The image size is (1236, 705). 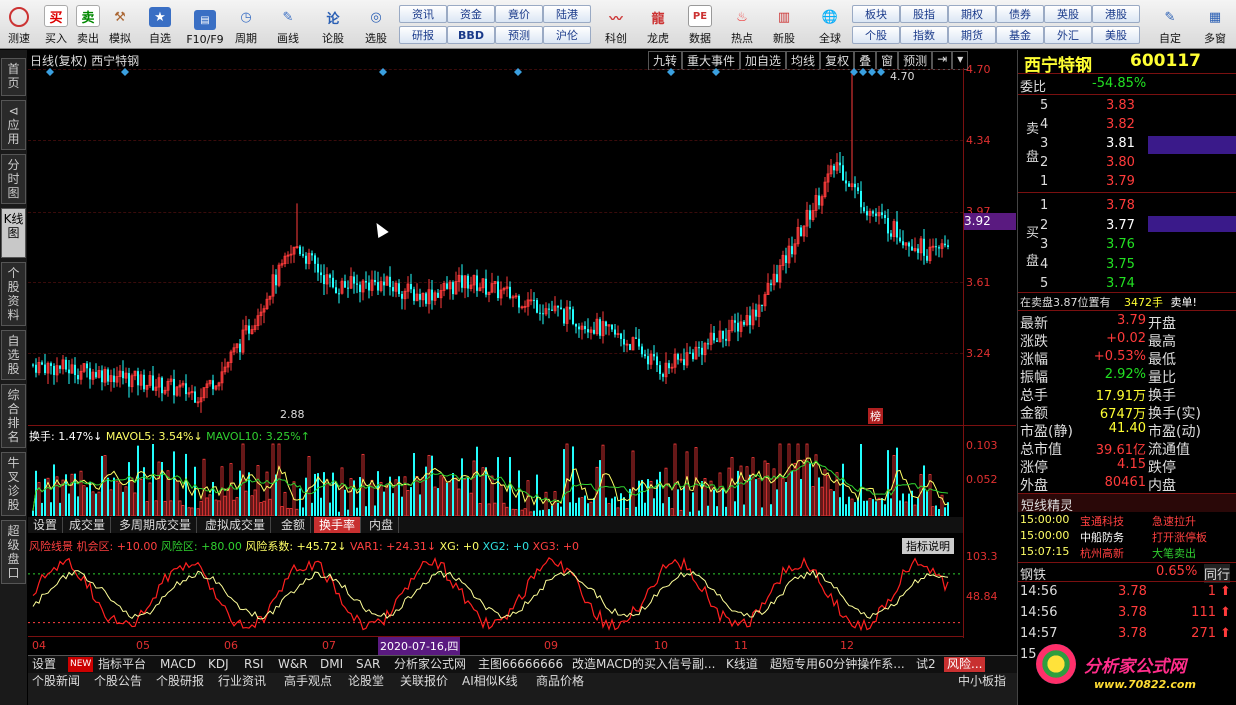 What do you see at coordinates (288, 24) in the screenshot?
I see `drawline-button: ✎ 画线` at bounding box center [288, 24].